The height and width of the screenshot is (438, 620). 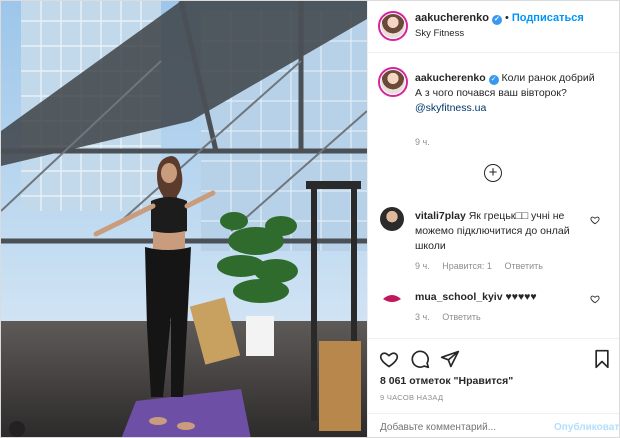 I want to click on comment-meta: 9 ч. Нравится: 1 Ответить, so click(x=484, y=266).